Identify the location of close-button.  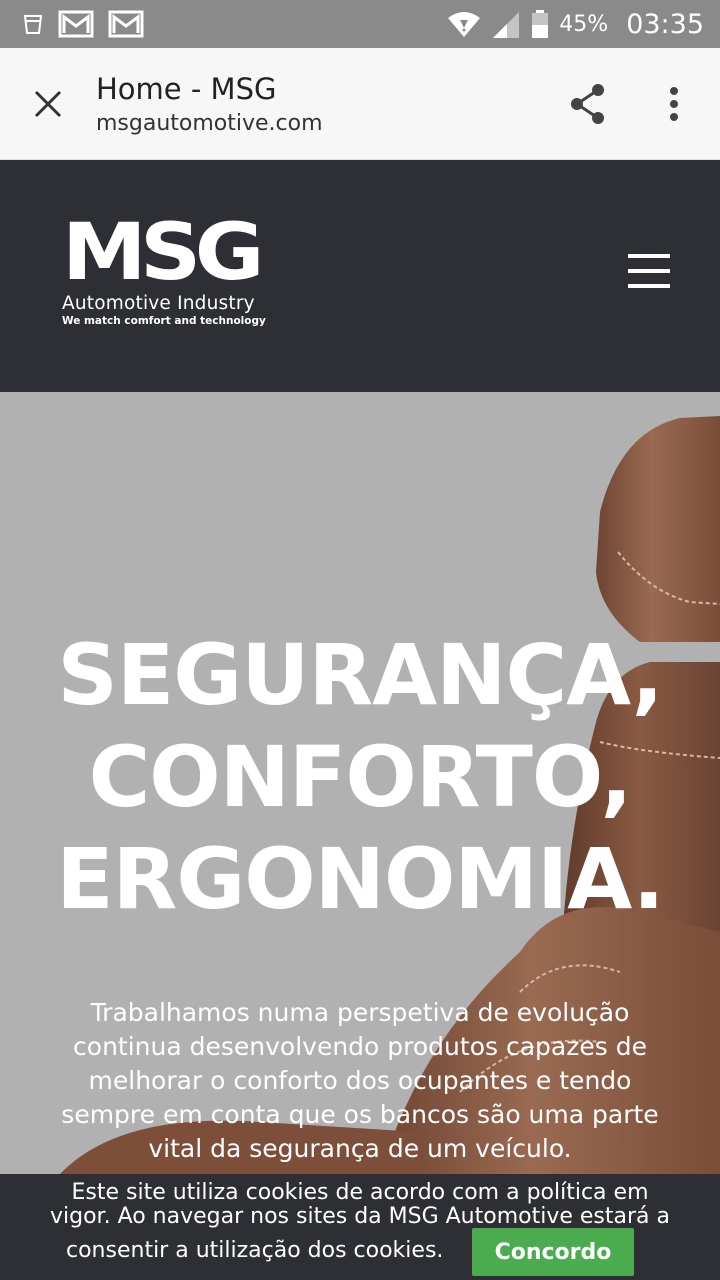
(48, 104).